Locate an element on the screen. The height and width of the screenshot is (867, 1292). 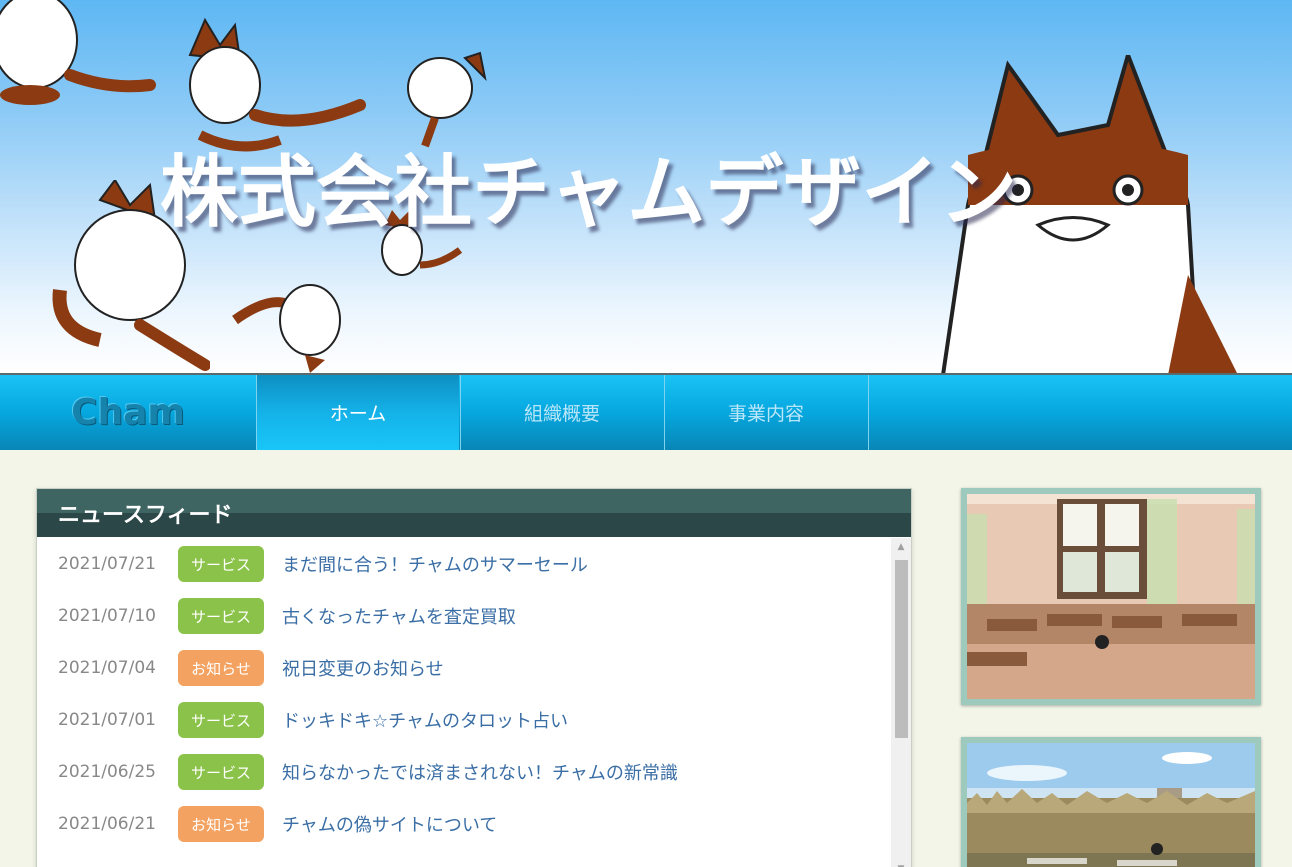
news-feed-title: ニュースフィード is located at coordinates (474, 513).